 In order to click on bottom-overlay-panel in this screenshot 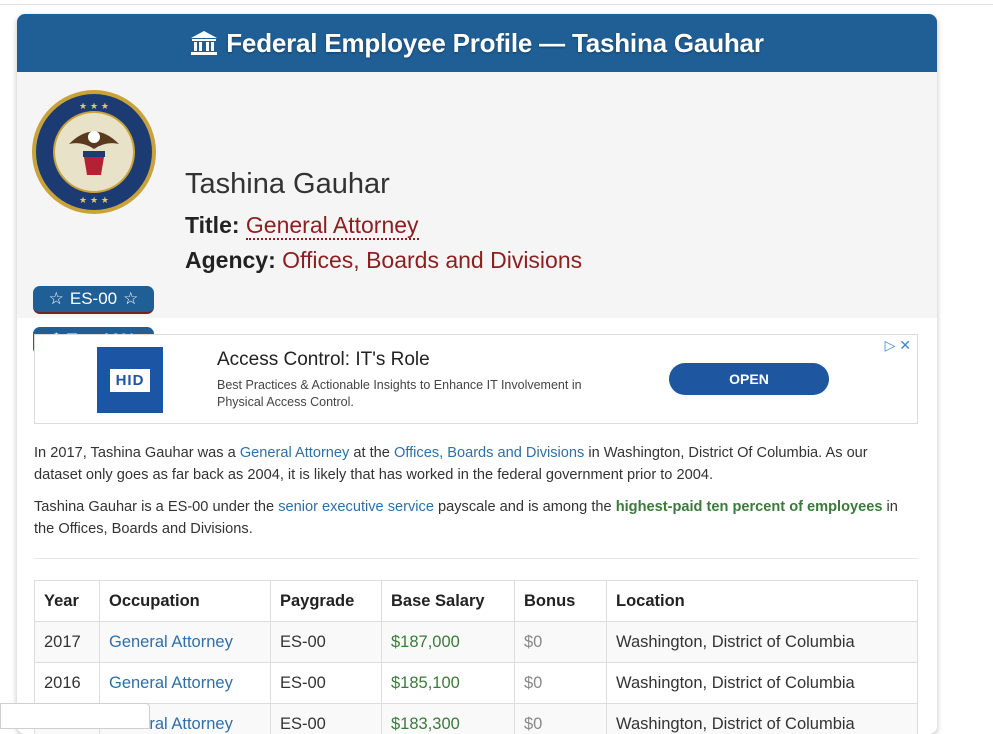, I will do `click(75, 716)`.